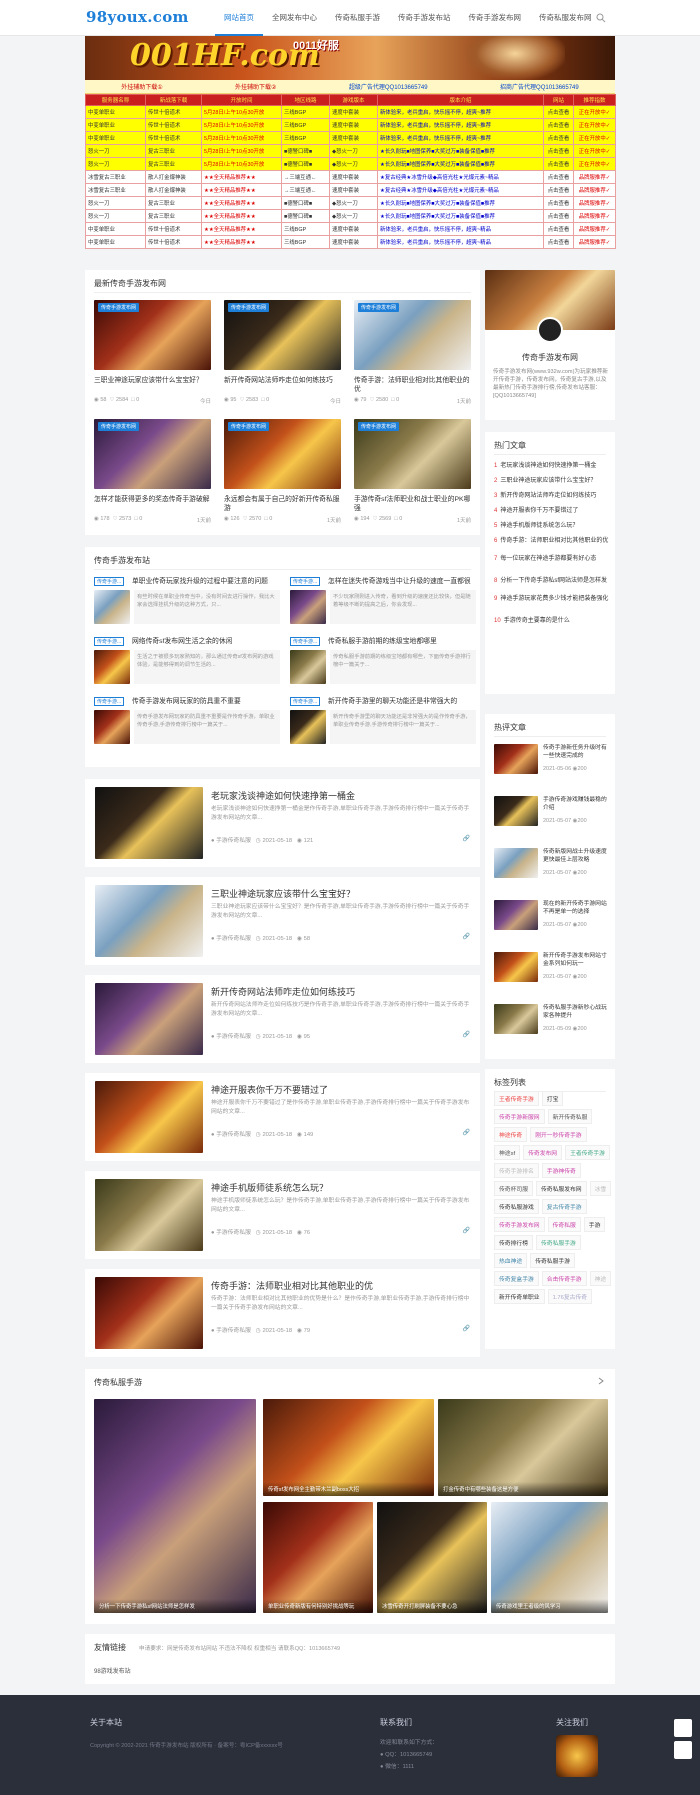  I want to click on article-title: 传奇手游新任务升级时有一些快速完成的, so click(575, 753).